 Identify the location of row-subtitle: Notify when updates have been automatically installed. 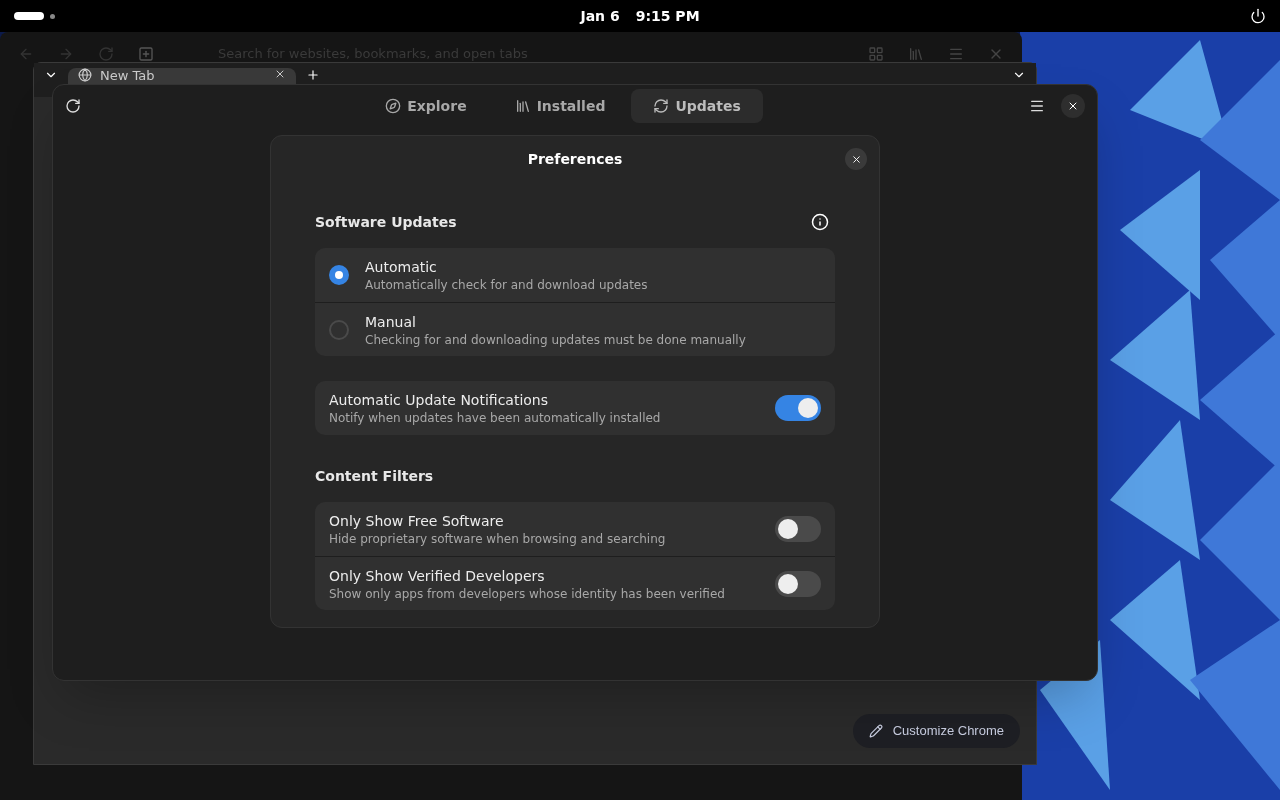
(495, 418).